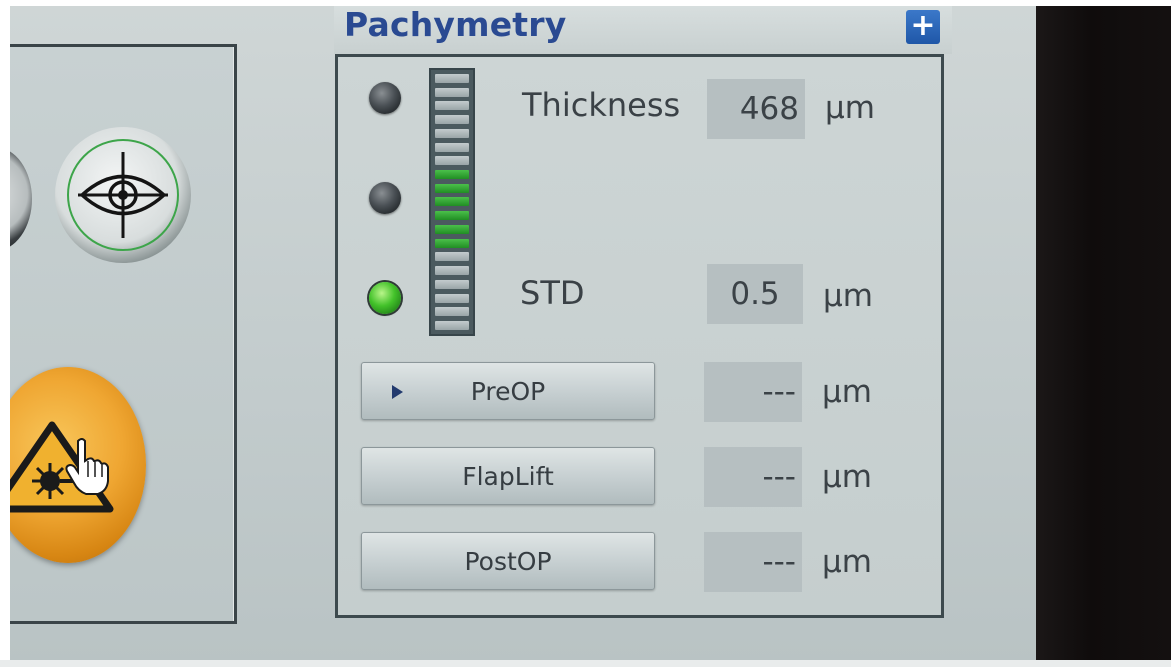 This screenshot has width=1171, height=667. Describe the element at coordinates (756, 109) in the screenshot. I see `thickness-value: 468` at that location.